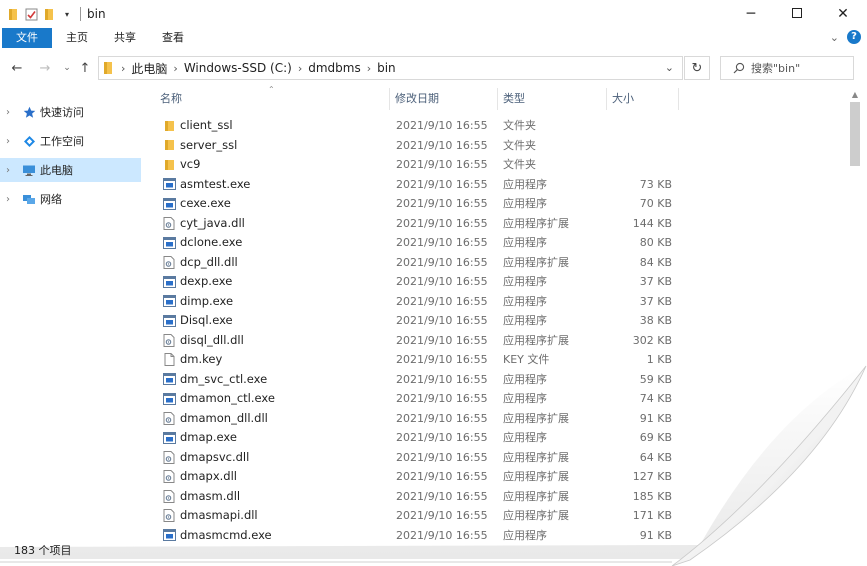 This screenshot has height=566, width=867. I want to click on properties-icon, so click(31, 14).